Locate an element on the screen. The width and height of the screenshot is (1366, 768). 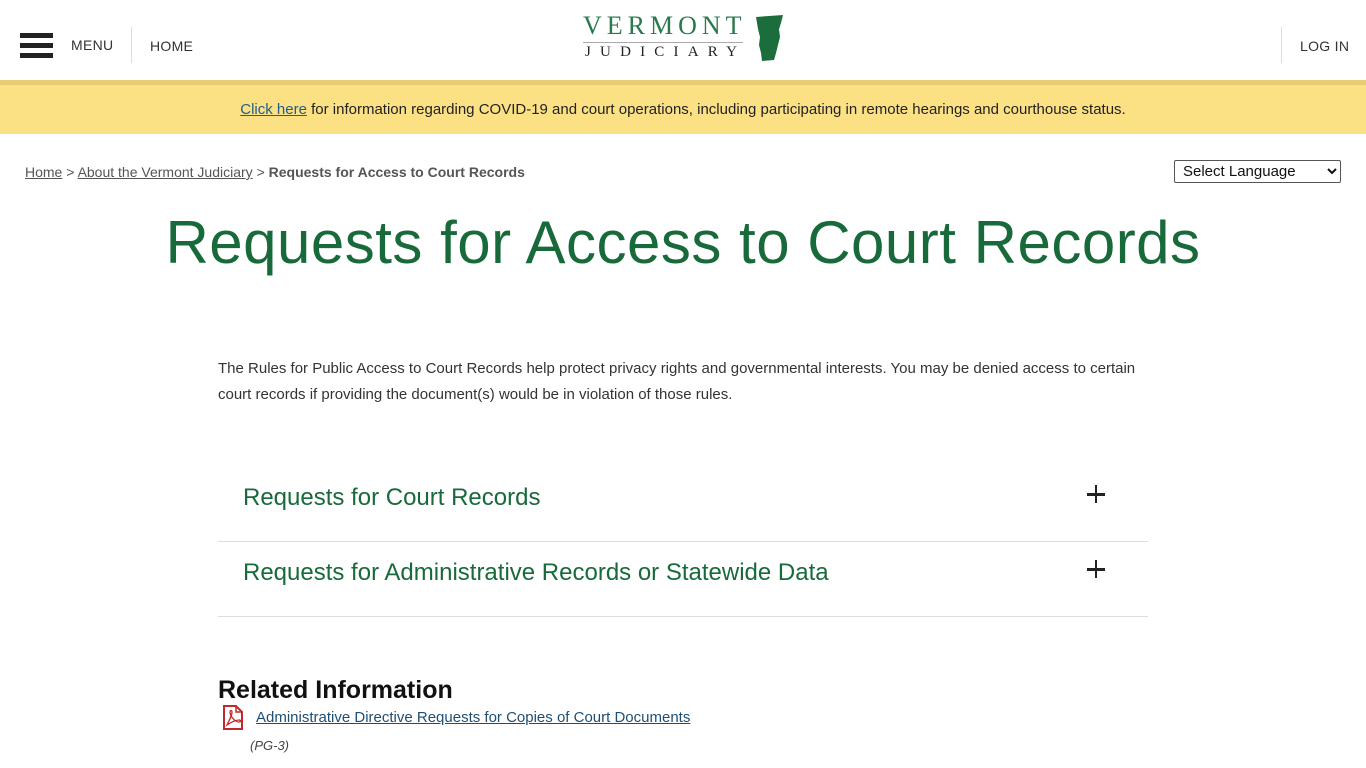
logo-vermont-text: VERMONT is located at coordinates (665, 25).